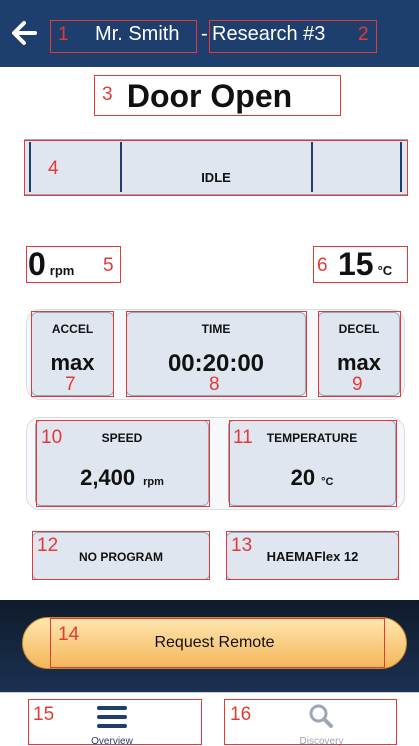  What do you see at coordinates (214, 384) in the screenshot?
I see `annotation-number-8: 8` at bounding box center [214, 384].